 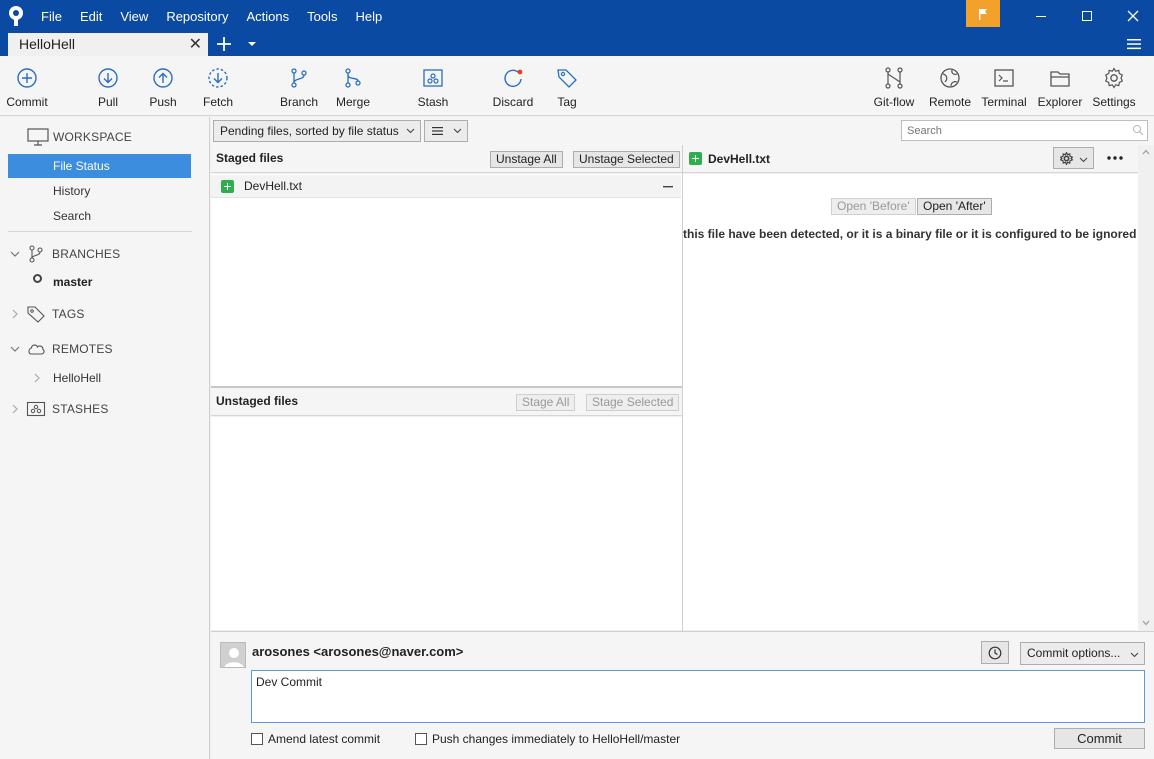 I want to click on settings-button: Settings, so click(x=1114, y=86).